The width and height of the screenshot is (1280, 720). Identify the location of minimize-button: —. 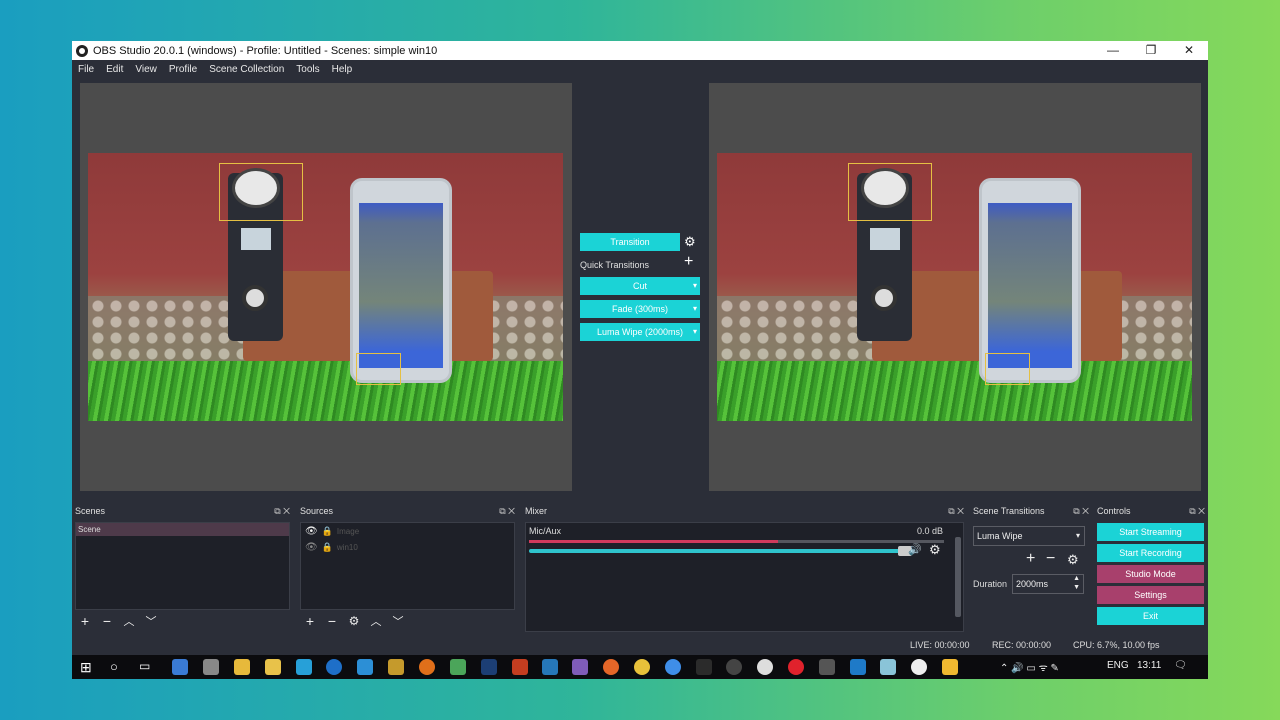
(1113, 50).